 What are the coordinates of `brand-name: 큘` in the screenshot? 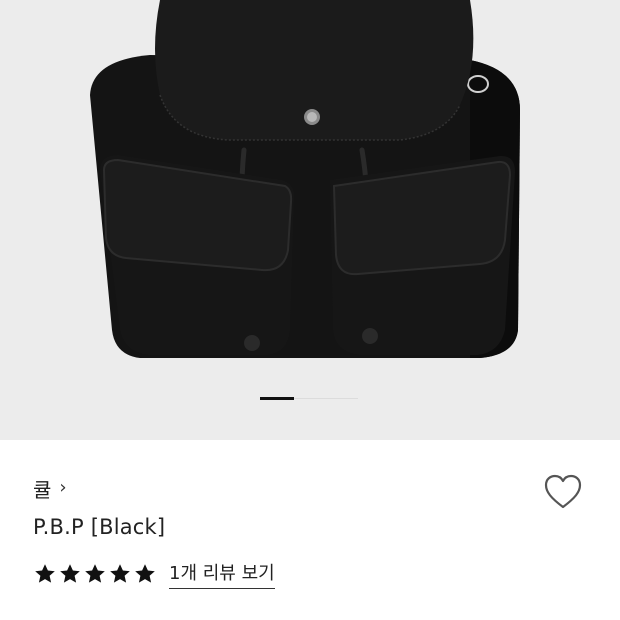 It's located at (42, 490).